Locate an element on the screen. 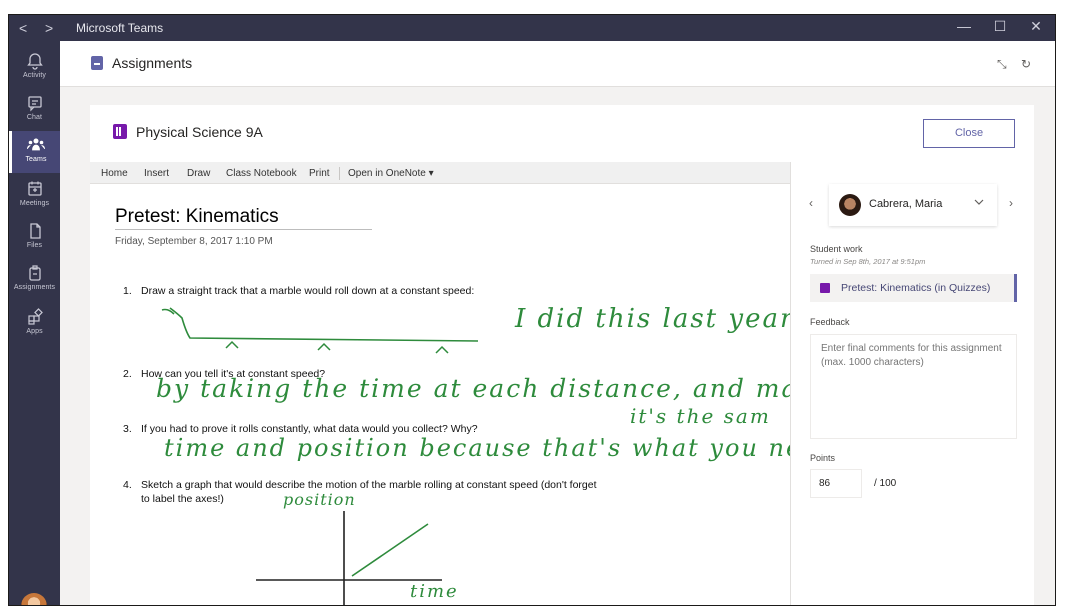 The height and width of the screenshot is (610, 1072). chat-icon is located at coordinates (34, 104).